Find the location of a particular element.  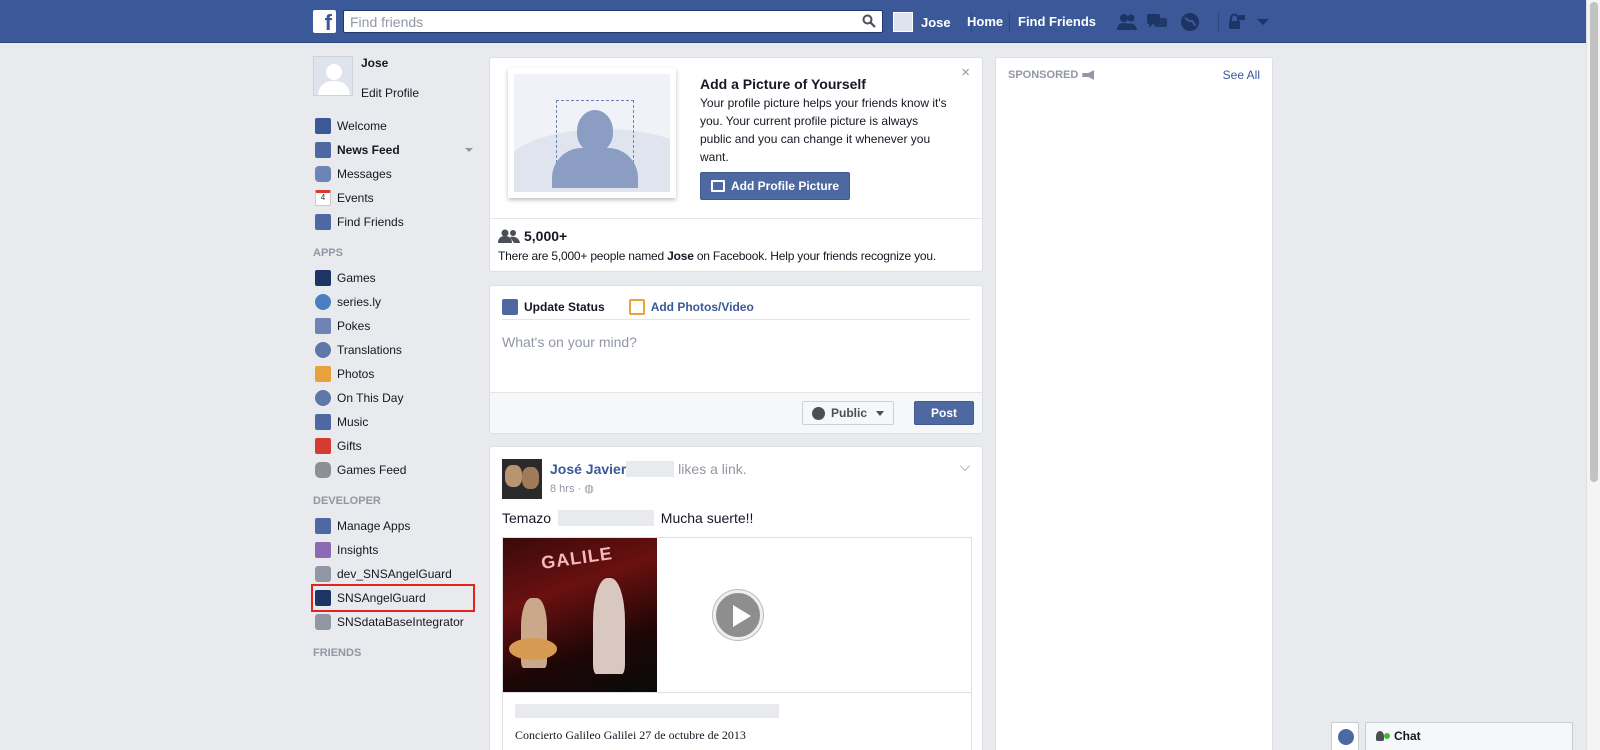

see-all-link: See All is located at coordinates (1241, 75).